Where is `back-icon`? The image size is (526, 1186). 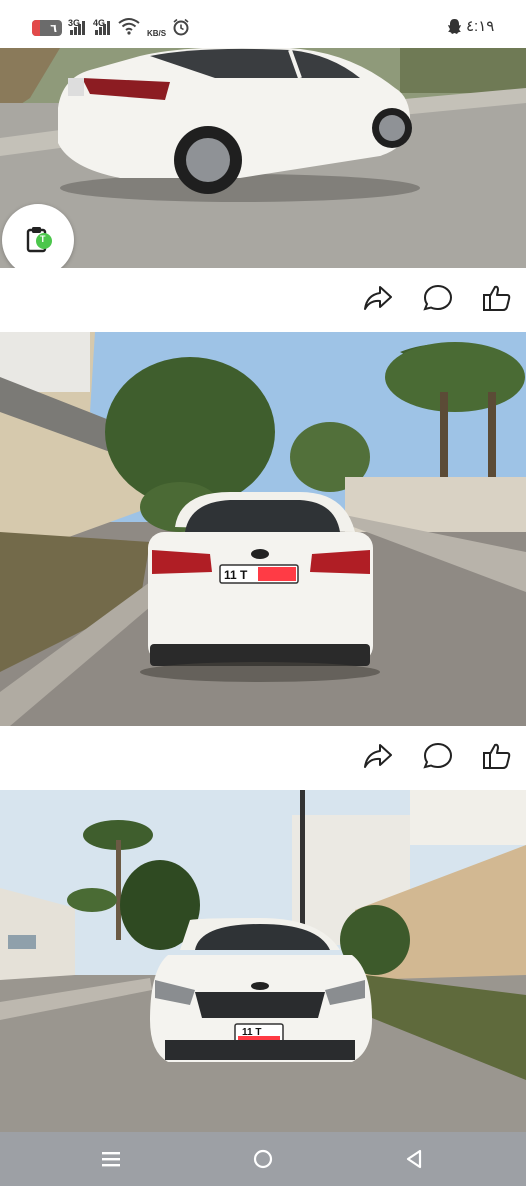 back-icon is located at coordinates (414, 1159).